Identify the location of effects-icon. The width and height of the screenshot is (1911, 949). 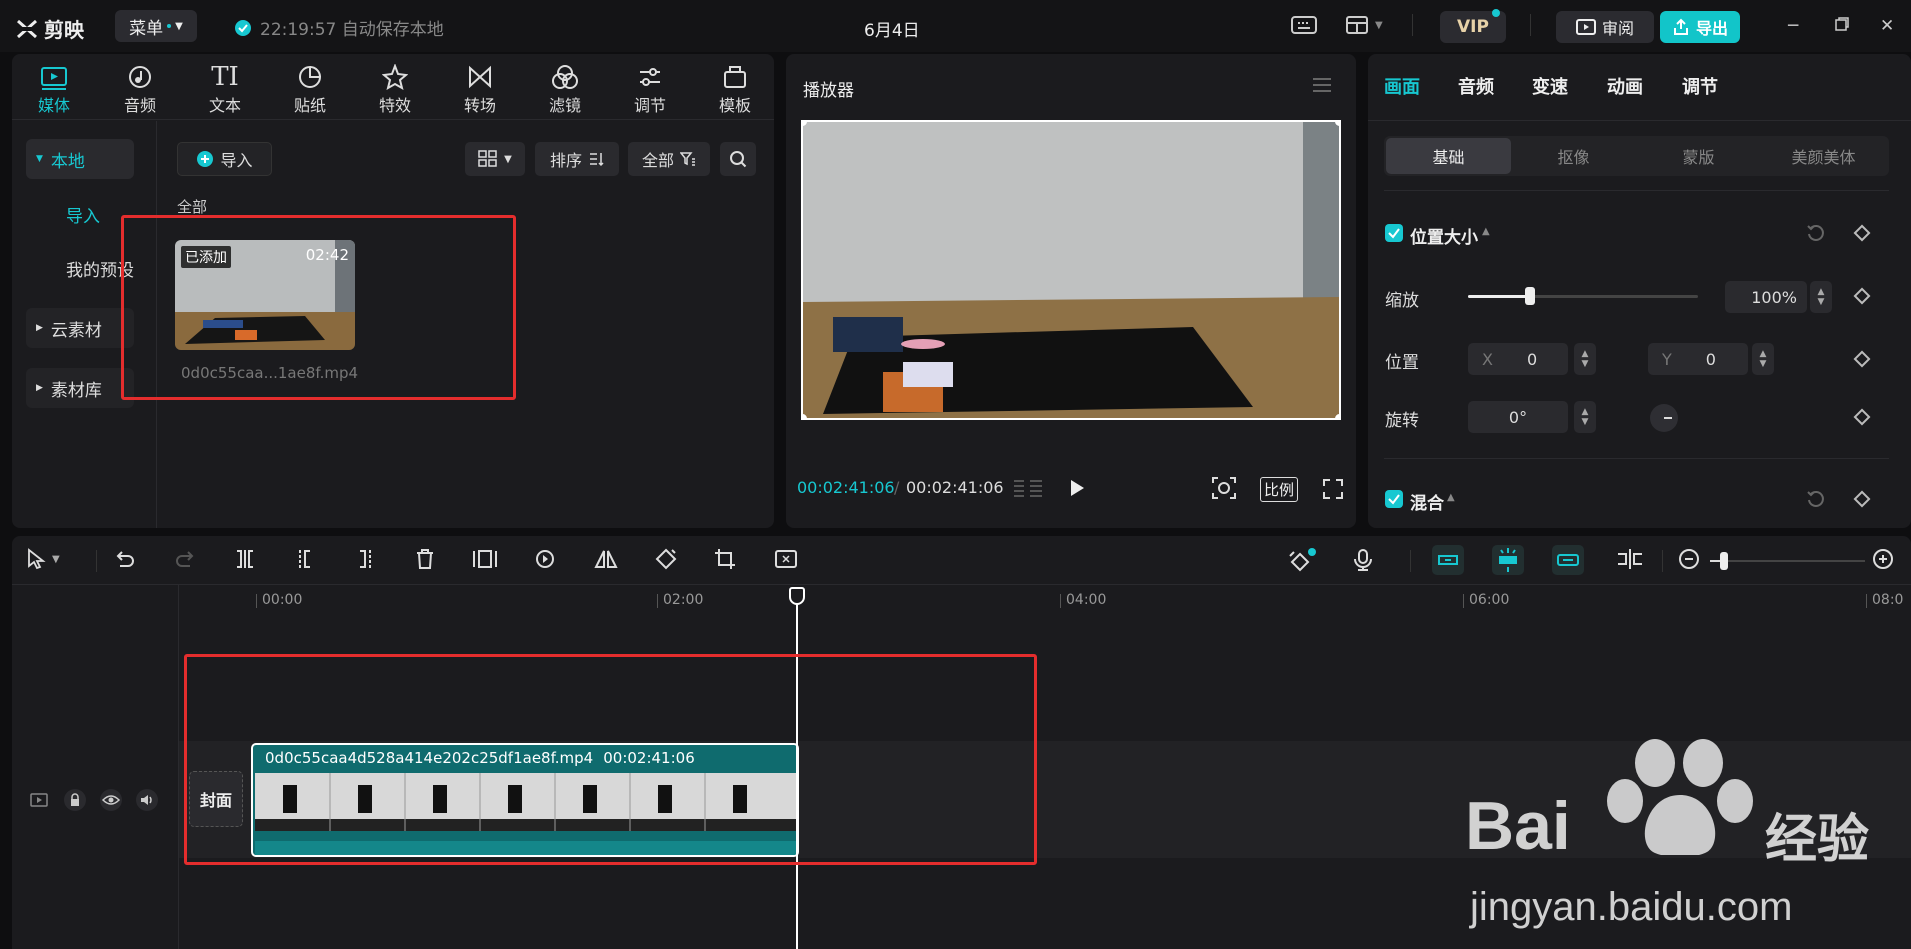
(395, 77).